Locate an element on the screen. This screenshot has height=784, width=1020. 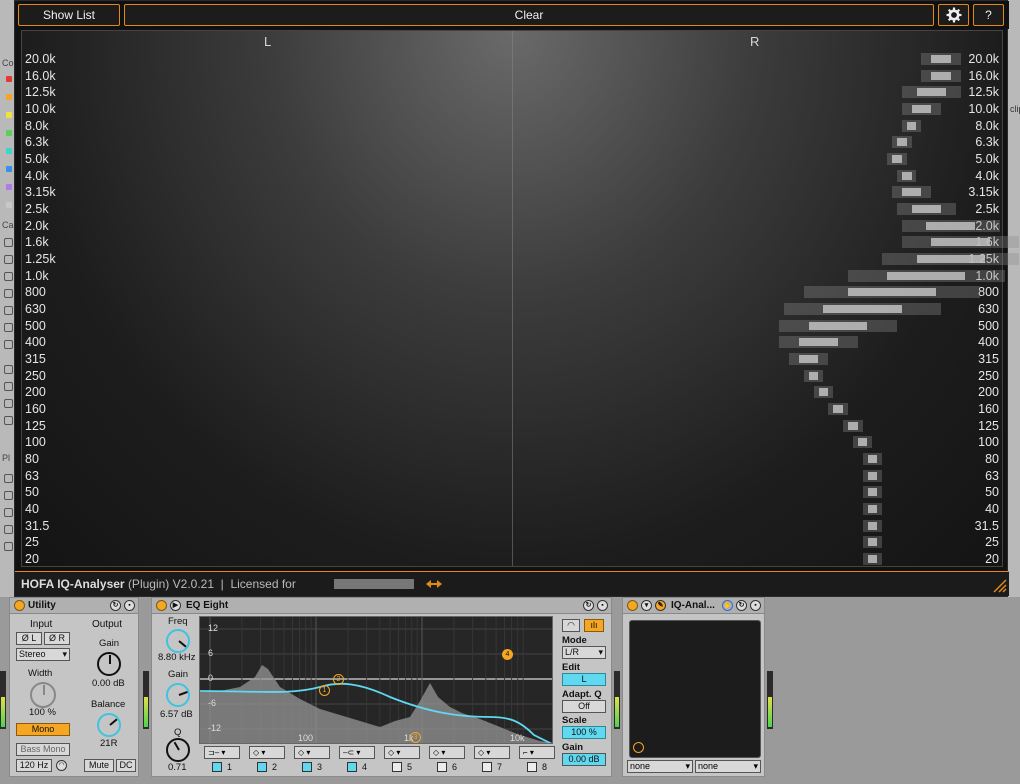
clip-icon is located at coordinates (8, 344).